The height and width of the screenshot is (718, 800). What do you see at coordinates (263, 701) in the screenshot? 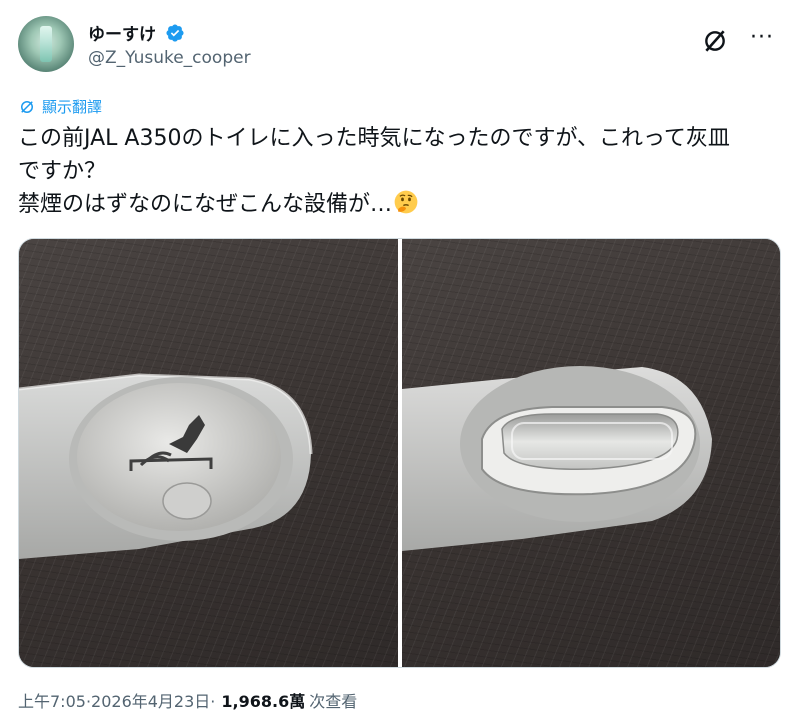
I see `views-count: 1,968.6萬` at bounding box center [263, 701].